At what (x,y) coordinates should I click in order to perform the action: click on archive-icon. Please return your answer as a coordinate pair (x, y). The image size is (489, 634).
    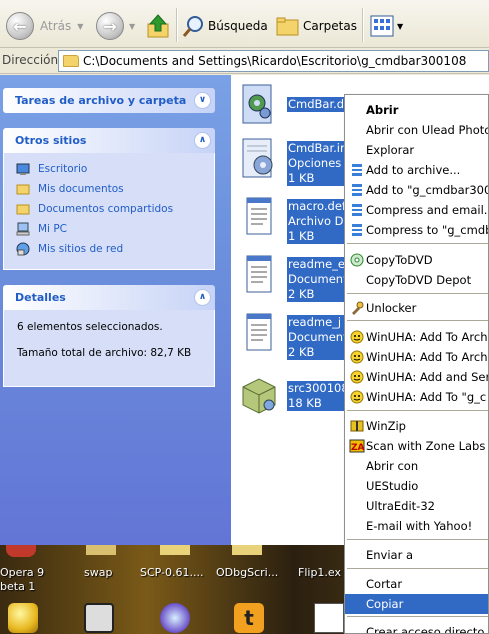
    Looking at the image, I should click on (259, 396).